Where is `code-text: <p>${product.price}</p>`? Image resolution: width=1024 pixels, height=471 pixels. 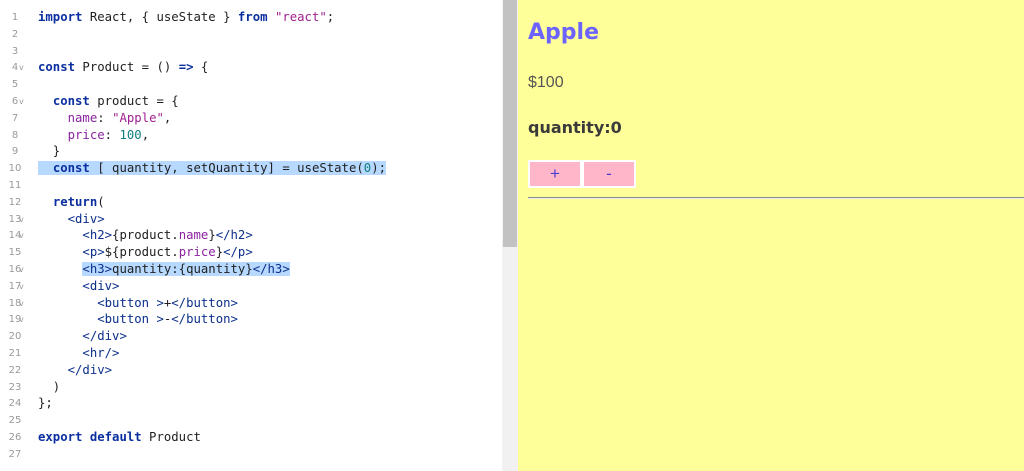
code-text: <p>${product.price}</p> is located at coordinates (145, 252).